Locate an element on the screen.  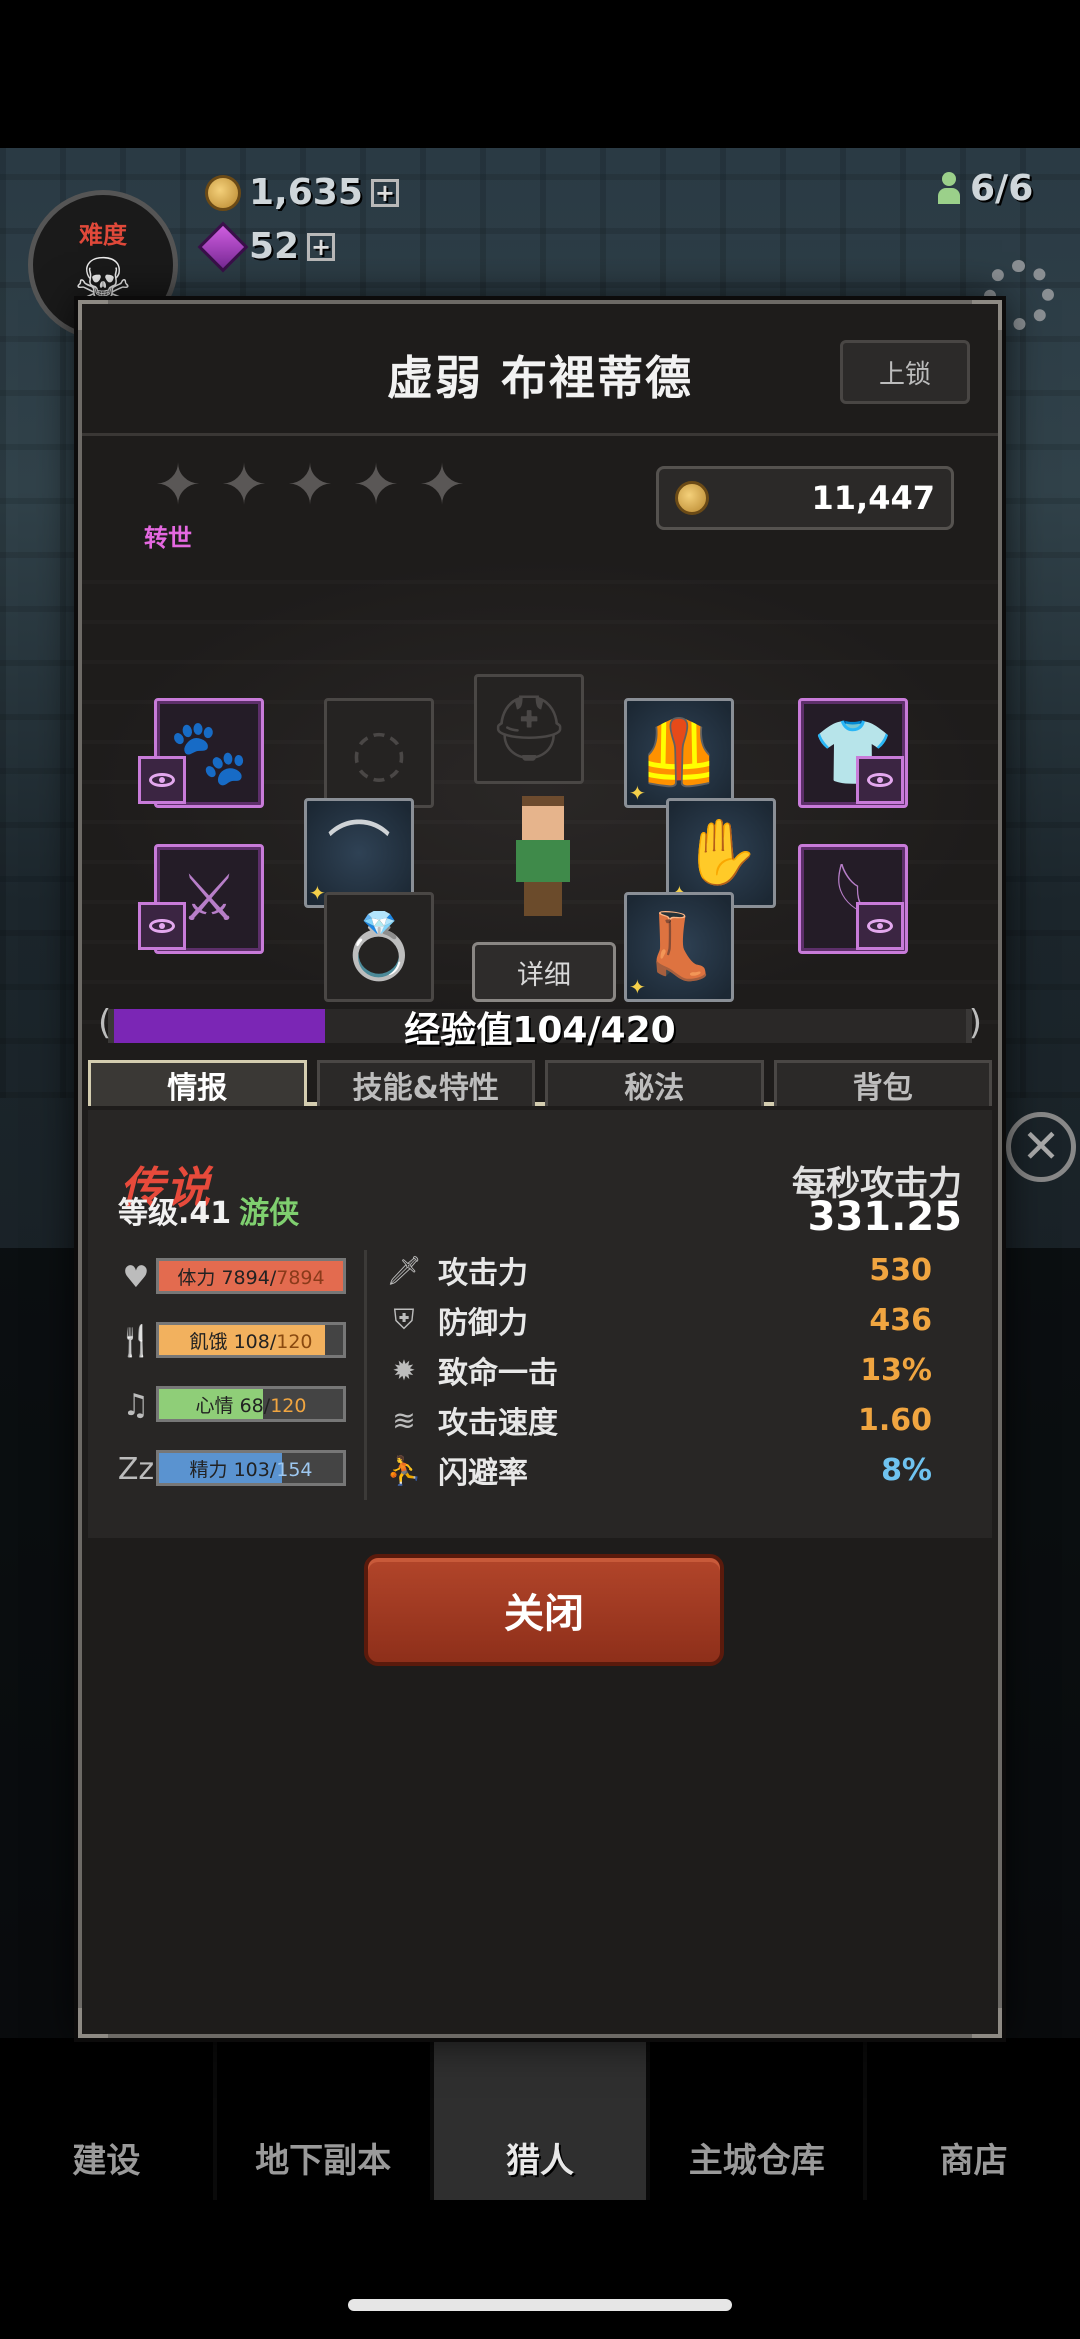
armor-slot: 🦺 ✦ is located at coordinates (679, 753).